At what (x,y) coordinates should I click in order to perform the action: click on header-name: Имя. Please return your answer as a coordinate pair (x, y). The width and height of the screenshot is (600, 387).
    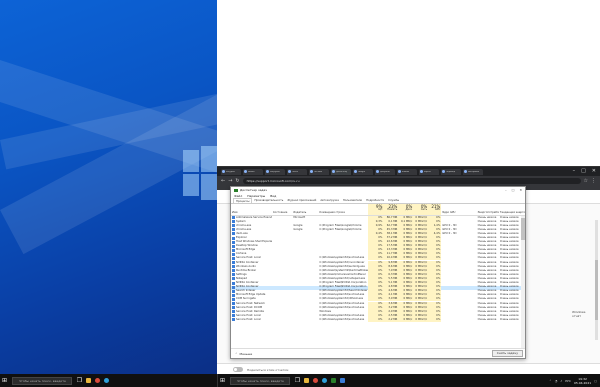
    Looking at the image, I should click on (251, 209).